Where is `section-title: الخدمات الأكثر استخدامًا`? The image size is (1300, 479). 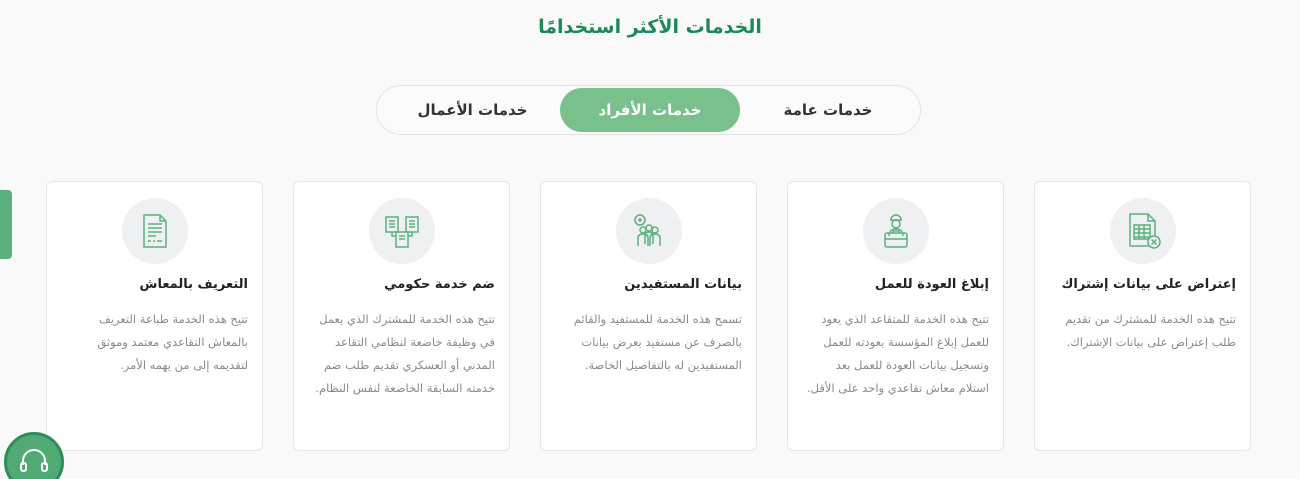
section-title: الخدمات الأكثر استخدامًا is located at coordinates (650, 27).